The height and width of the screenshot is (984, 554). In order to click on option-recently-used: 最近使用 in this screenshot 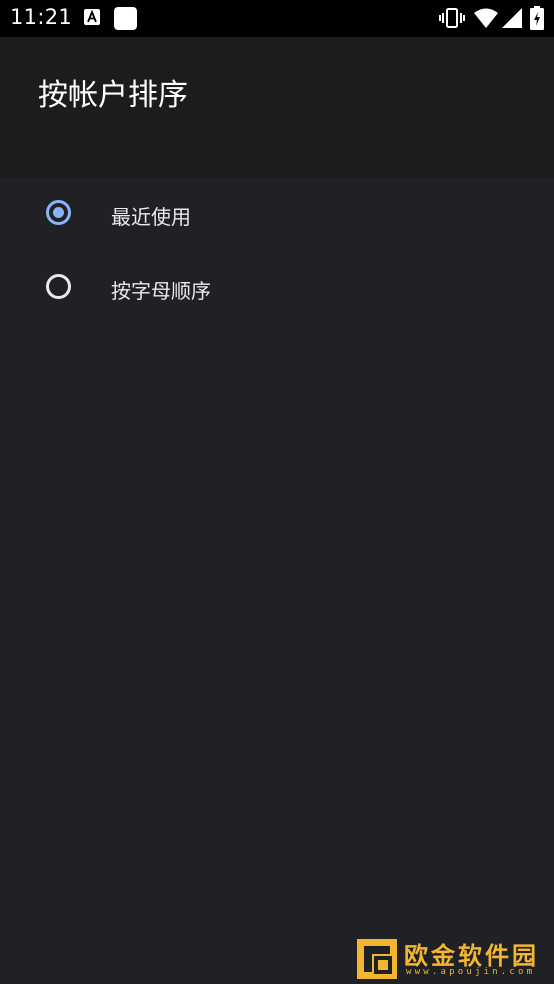, I will do `click(277, 215)`.